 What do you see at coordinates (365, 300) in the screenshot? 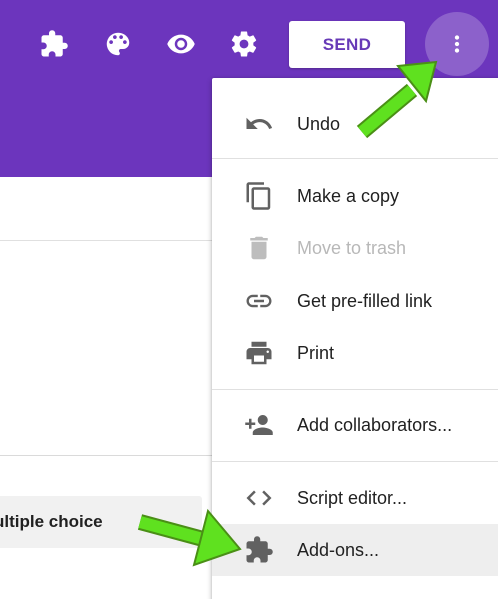
I see `menu-item-label: Get pre-filled link` at bounding box center [365, 300].